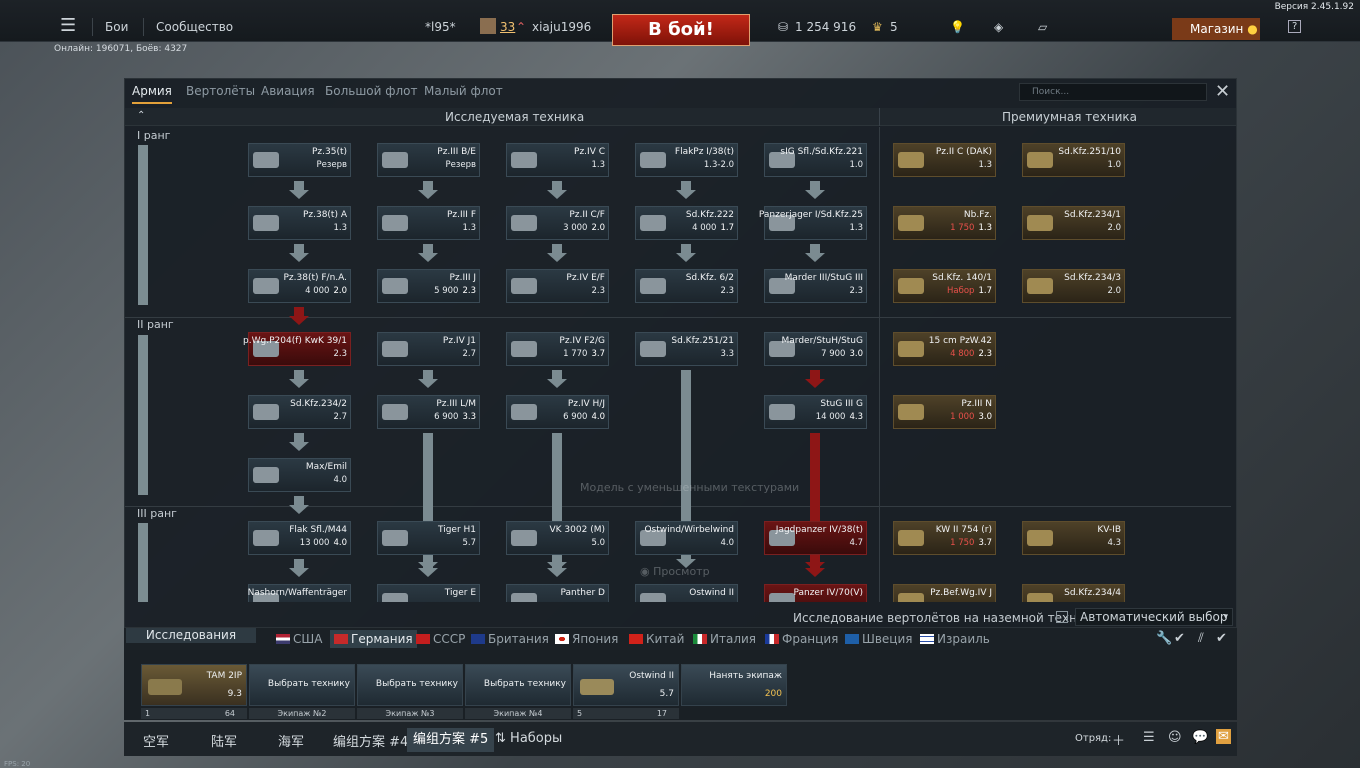 The image size is (1360, 768). I want to click on nation-ussr: СССР, so click(440, 639).